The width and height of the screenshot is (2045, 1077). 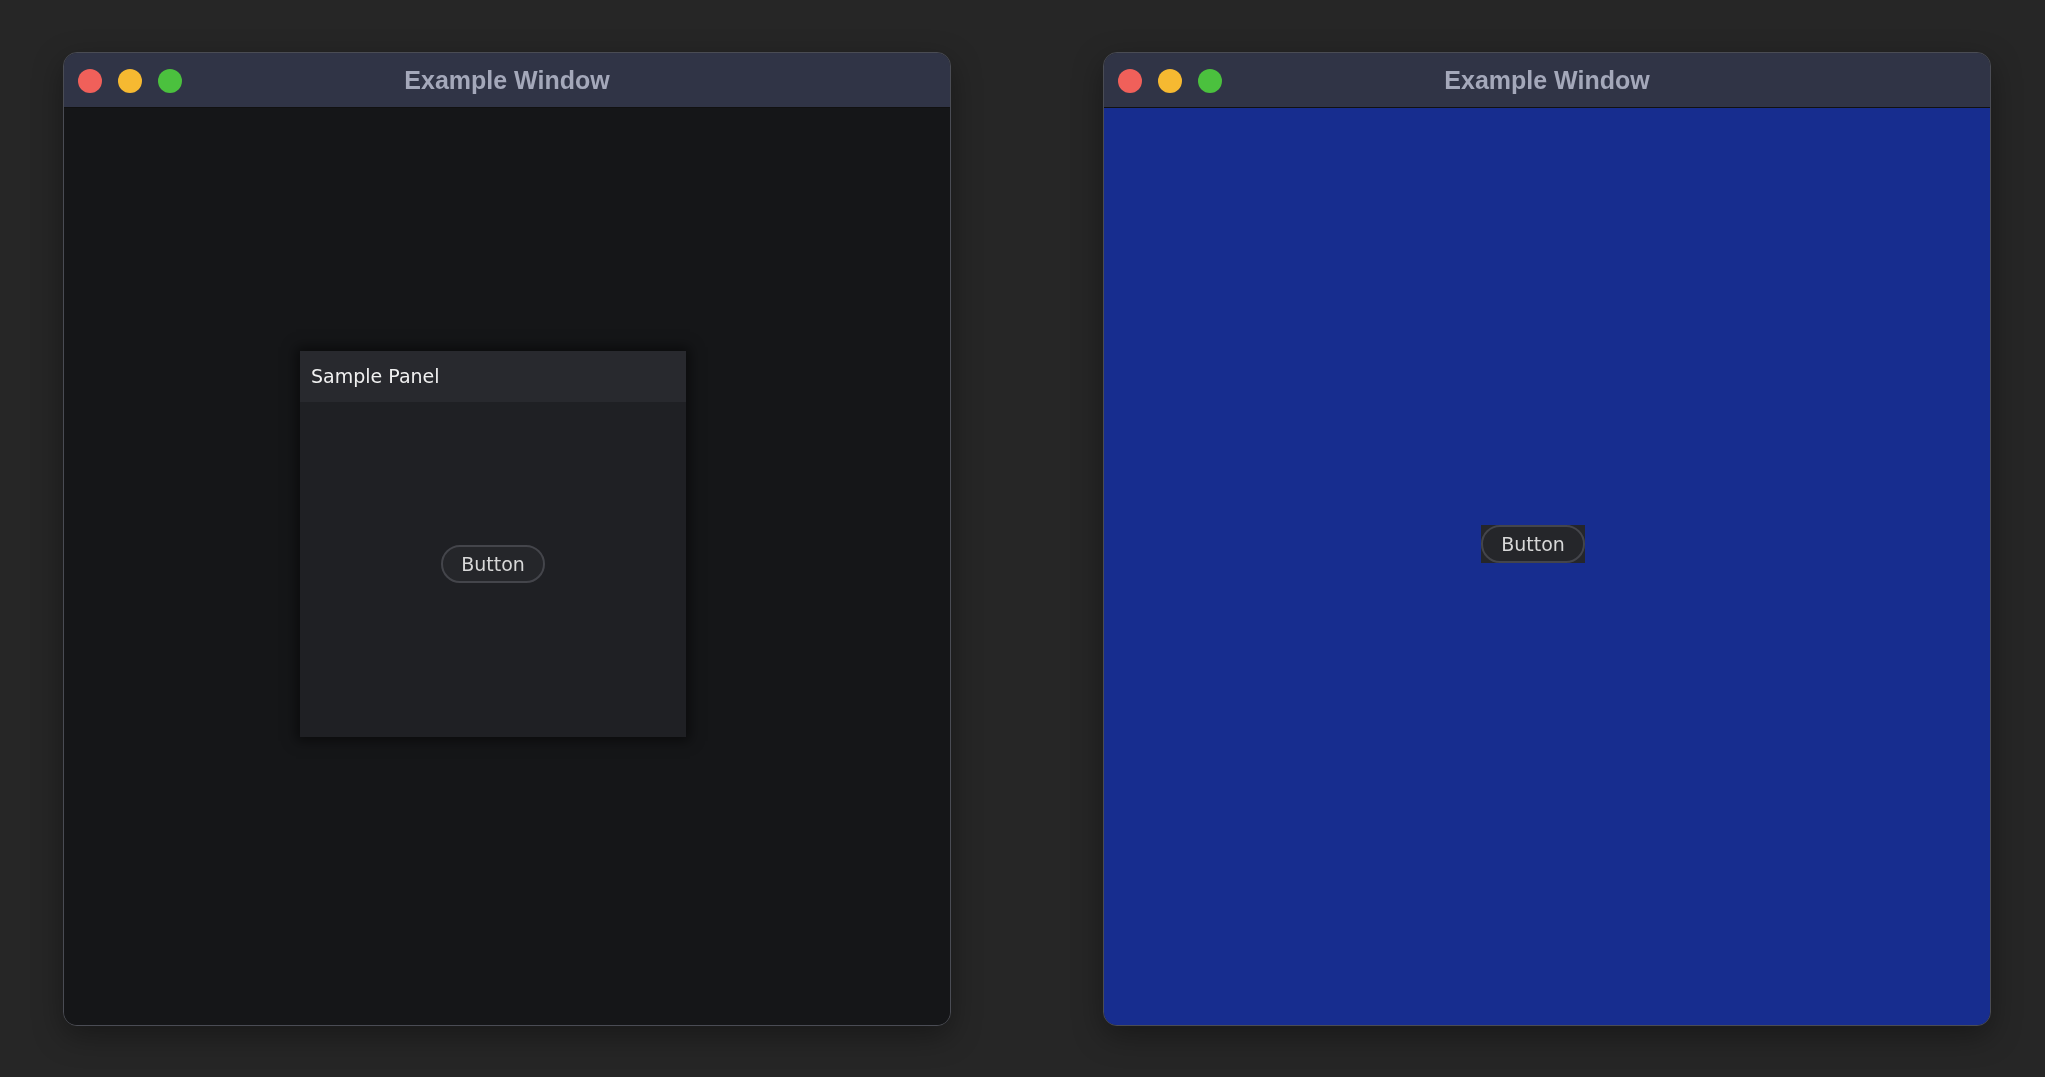 What do you see at coordinates (1533, 543) in the screenshot?
I see `window-button: Button` at bounding box center [1533, 543].